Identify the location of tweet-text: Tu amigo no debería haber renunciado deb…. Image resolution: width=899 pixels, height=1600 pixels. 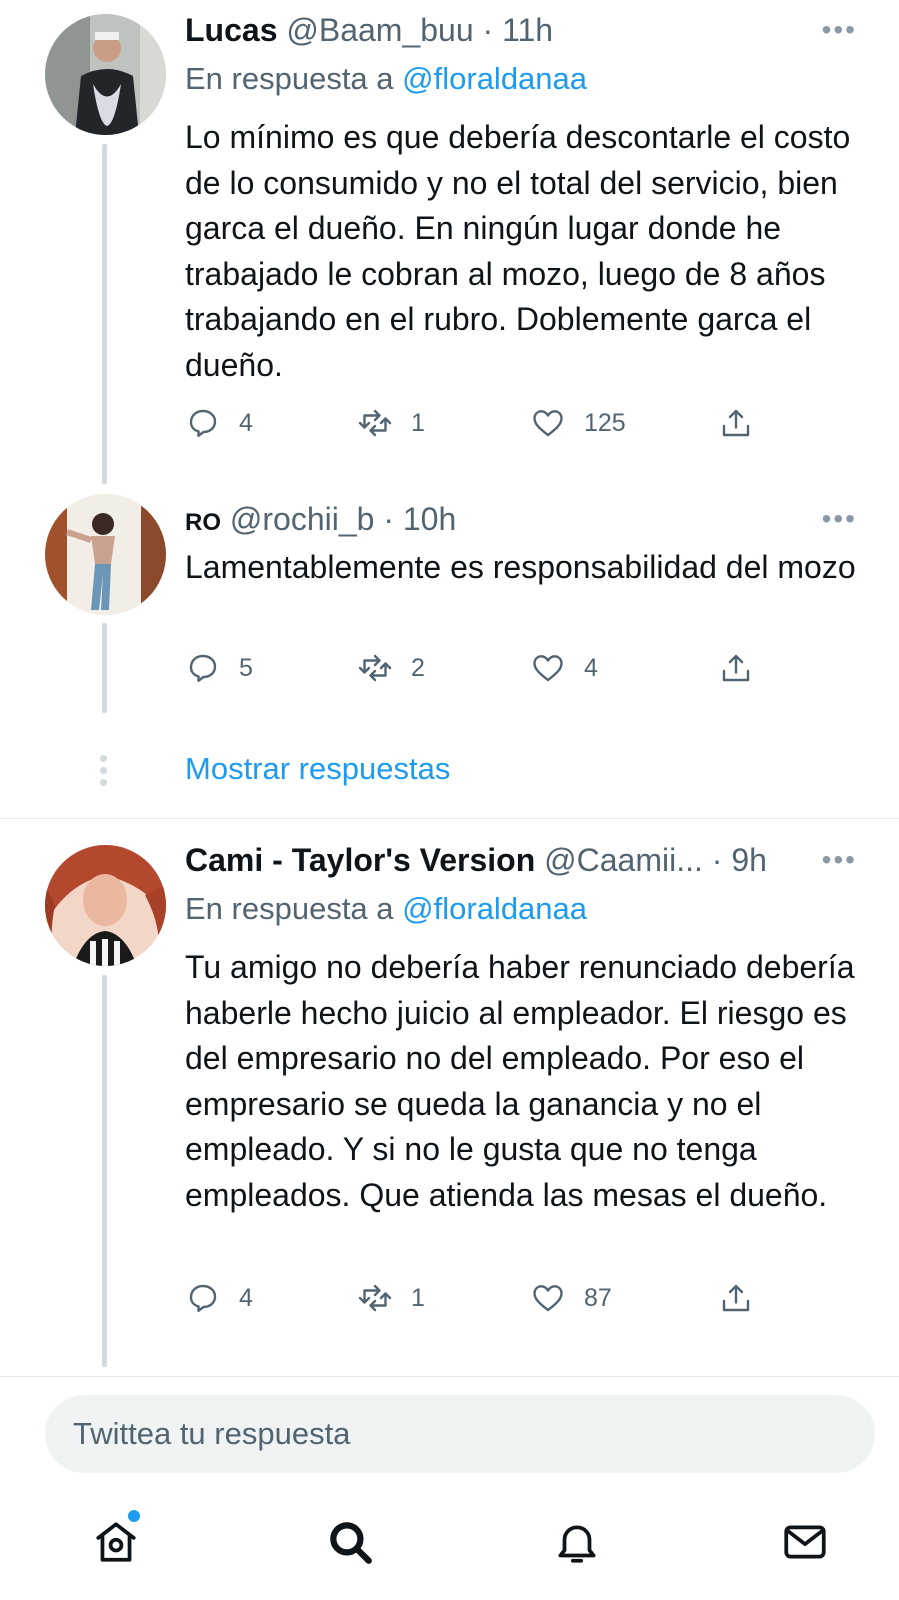
(520, 1081).